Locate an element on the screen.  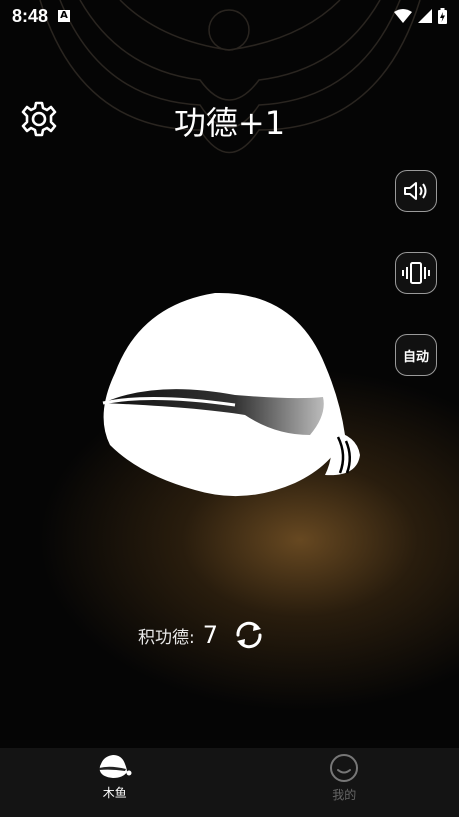
bottom-nav: 木鱼 我的 is located at coordinates (229, 782).